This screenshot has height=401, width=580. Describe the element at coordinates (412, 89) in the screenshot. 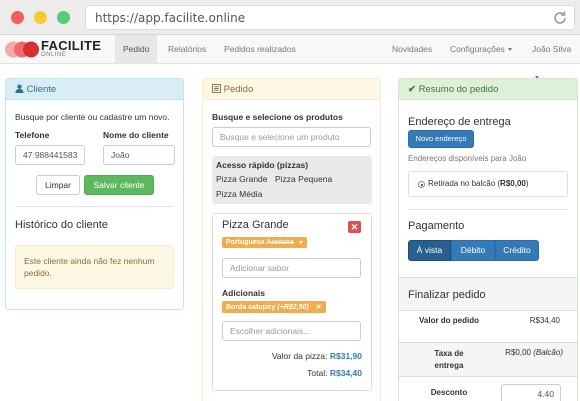

I see `check-icon: ✔` at that location.